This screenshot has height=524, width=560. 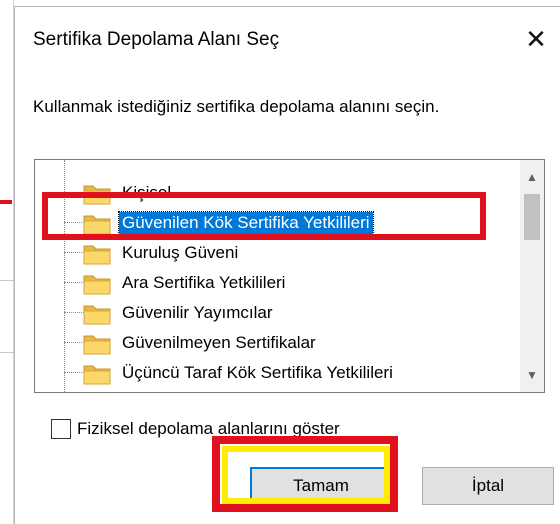 I want to click on tree-item-label: Üçüncü Taraf Kök Sertifika Yetkilileri, so click(x=257, y=372).